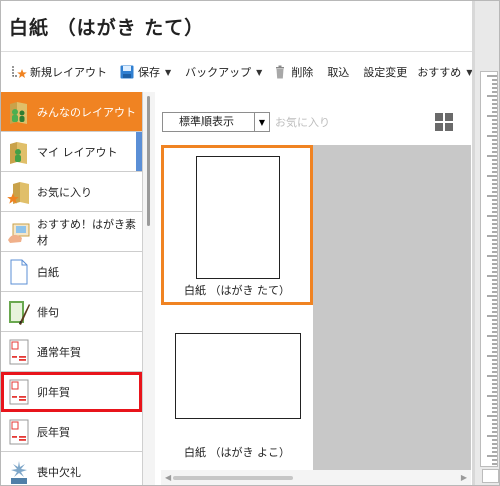 The height and width of the screenshot is (486, 500). I want to click on toolbar: 新規レイアウト 保存 ▼ バックアップ ▼ 削除 取込 設定変更 おすすめ ▼, so click(237, 71).